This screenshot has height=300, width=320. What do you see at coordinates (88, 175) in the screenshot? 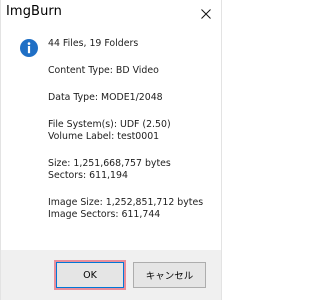
I see `sectors-text: Sectors: 611,194` at bounding box center [88, 175].